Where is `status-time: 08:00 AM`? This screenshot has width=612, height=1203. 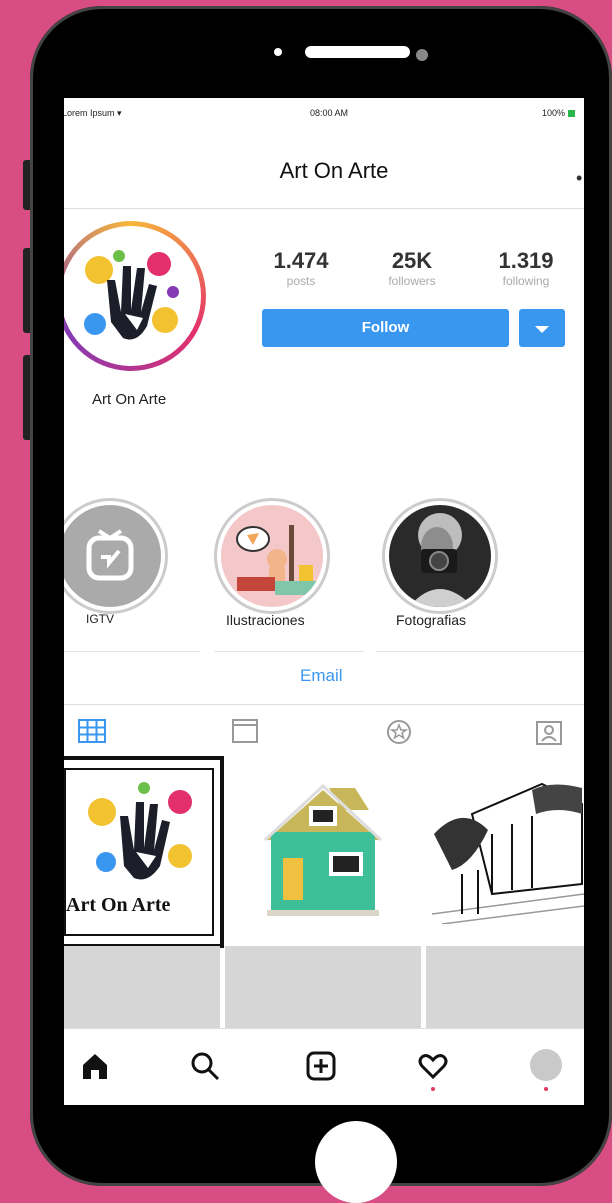 status-time: 08:00 AM is located at coordinates (329, 113).